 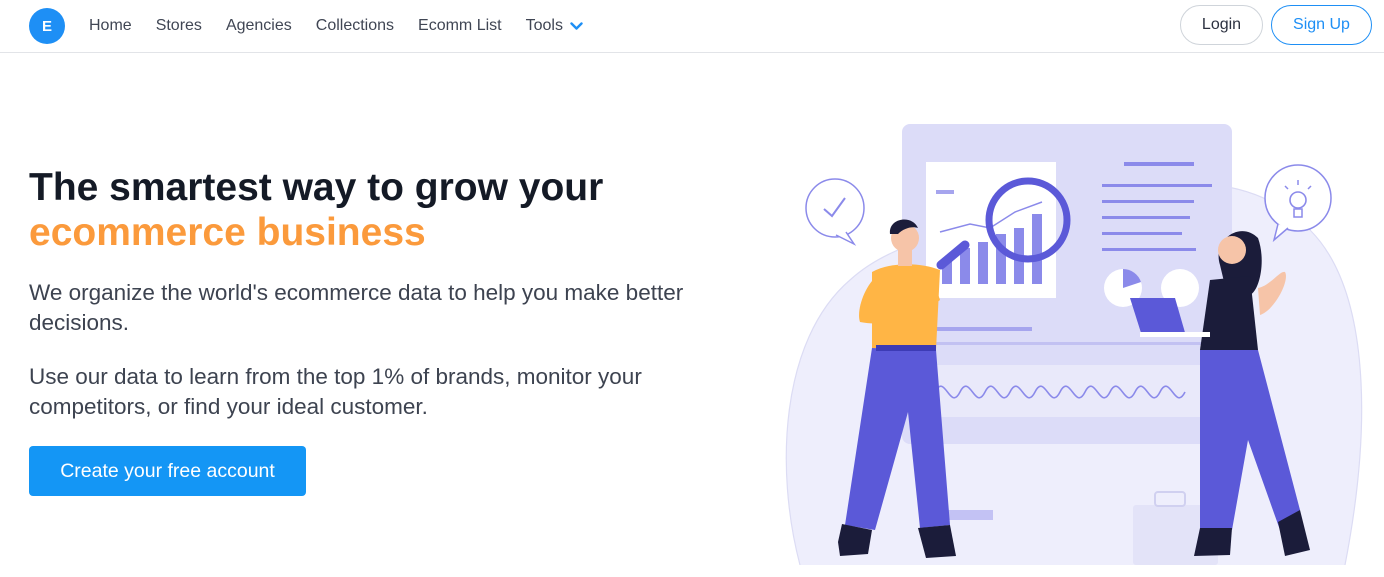 I want to click on nav-link-agencies: Agencies, so click(x=259, y=26).